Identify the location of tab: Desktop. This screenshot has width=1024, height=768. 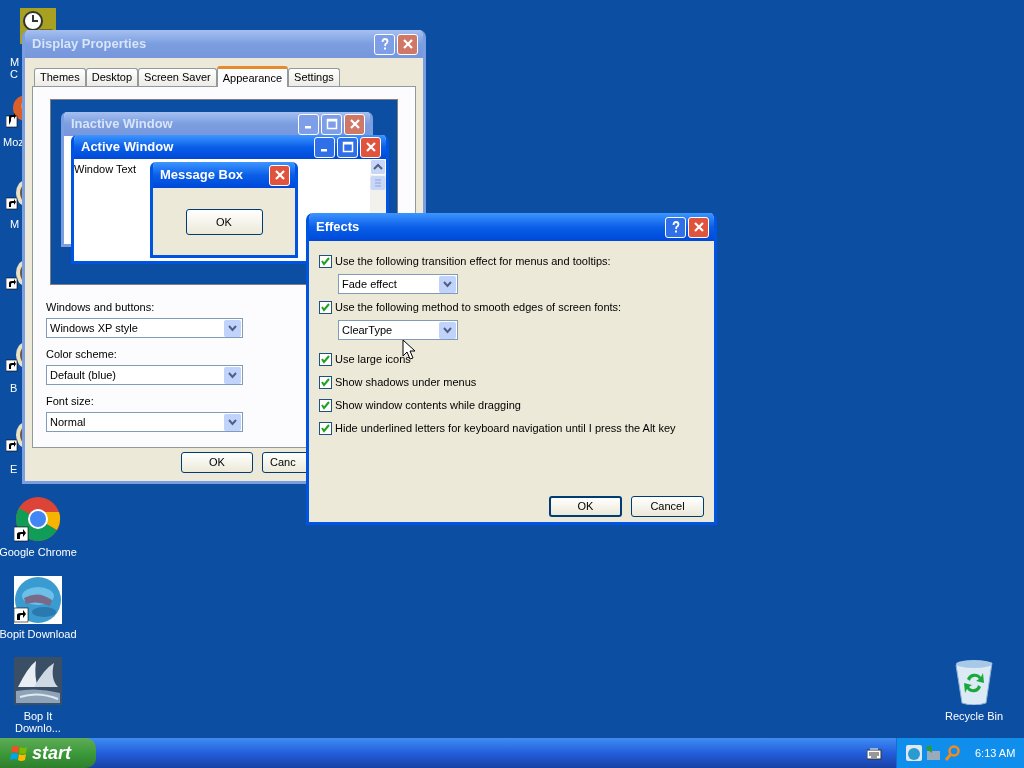
(112, 77).